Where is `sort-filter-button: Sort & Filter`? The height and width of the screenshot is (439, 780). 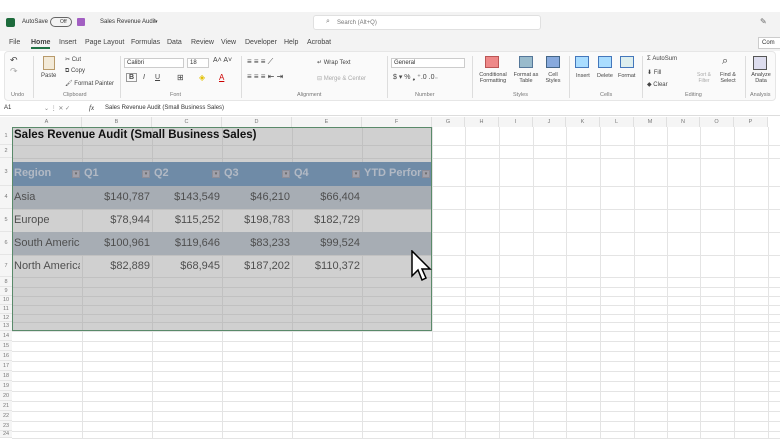 sort-filter-button: Sort & Filter is located at coordinates (704, 78).